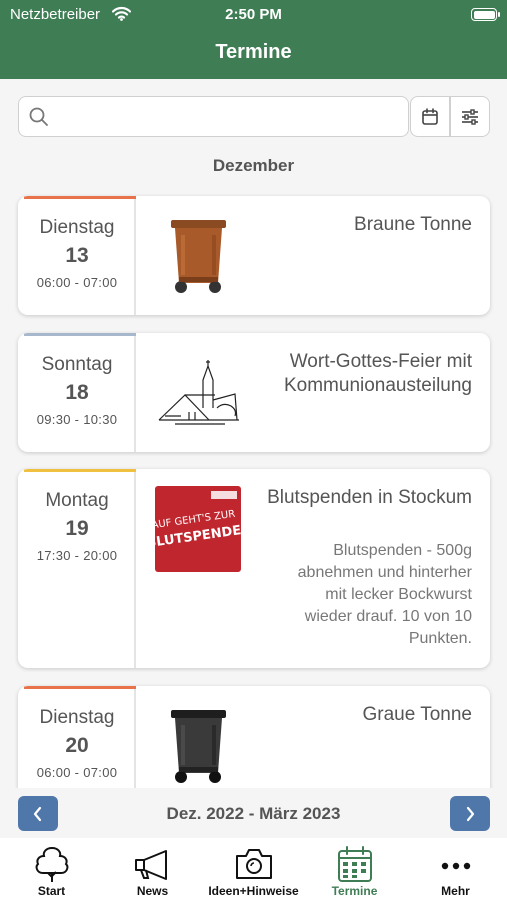 The height and width of the screenshot is (900, 507). I want to click on month-header: Dezember, so click(253, 165).